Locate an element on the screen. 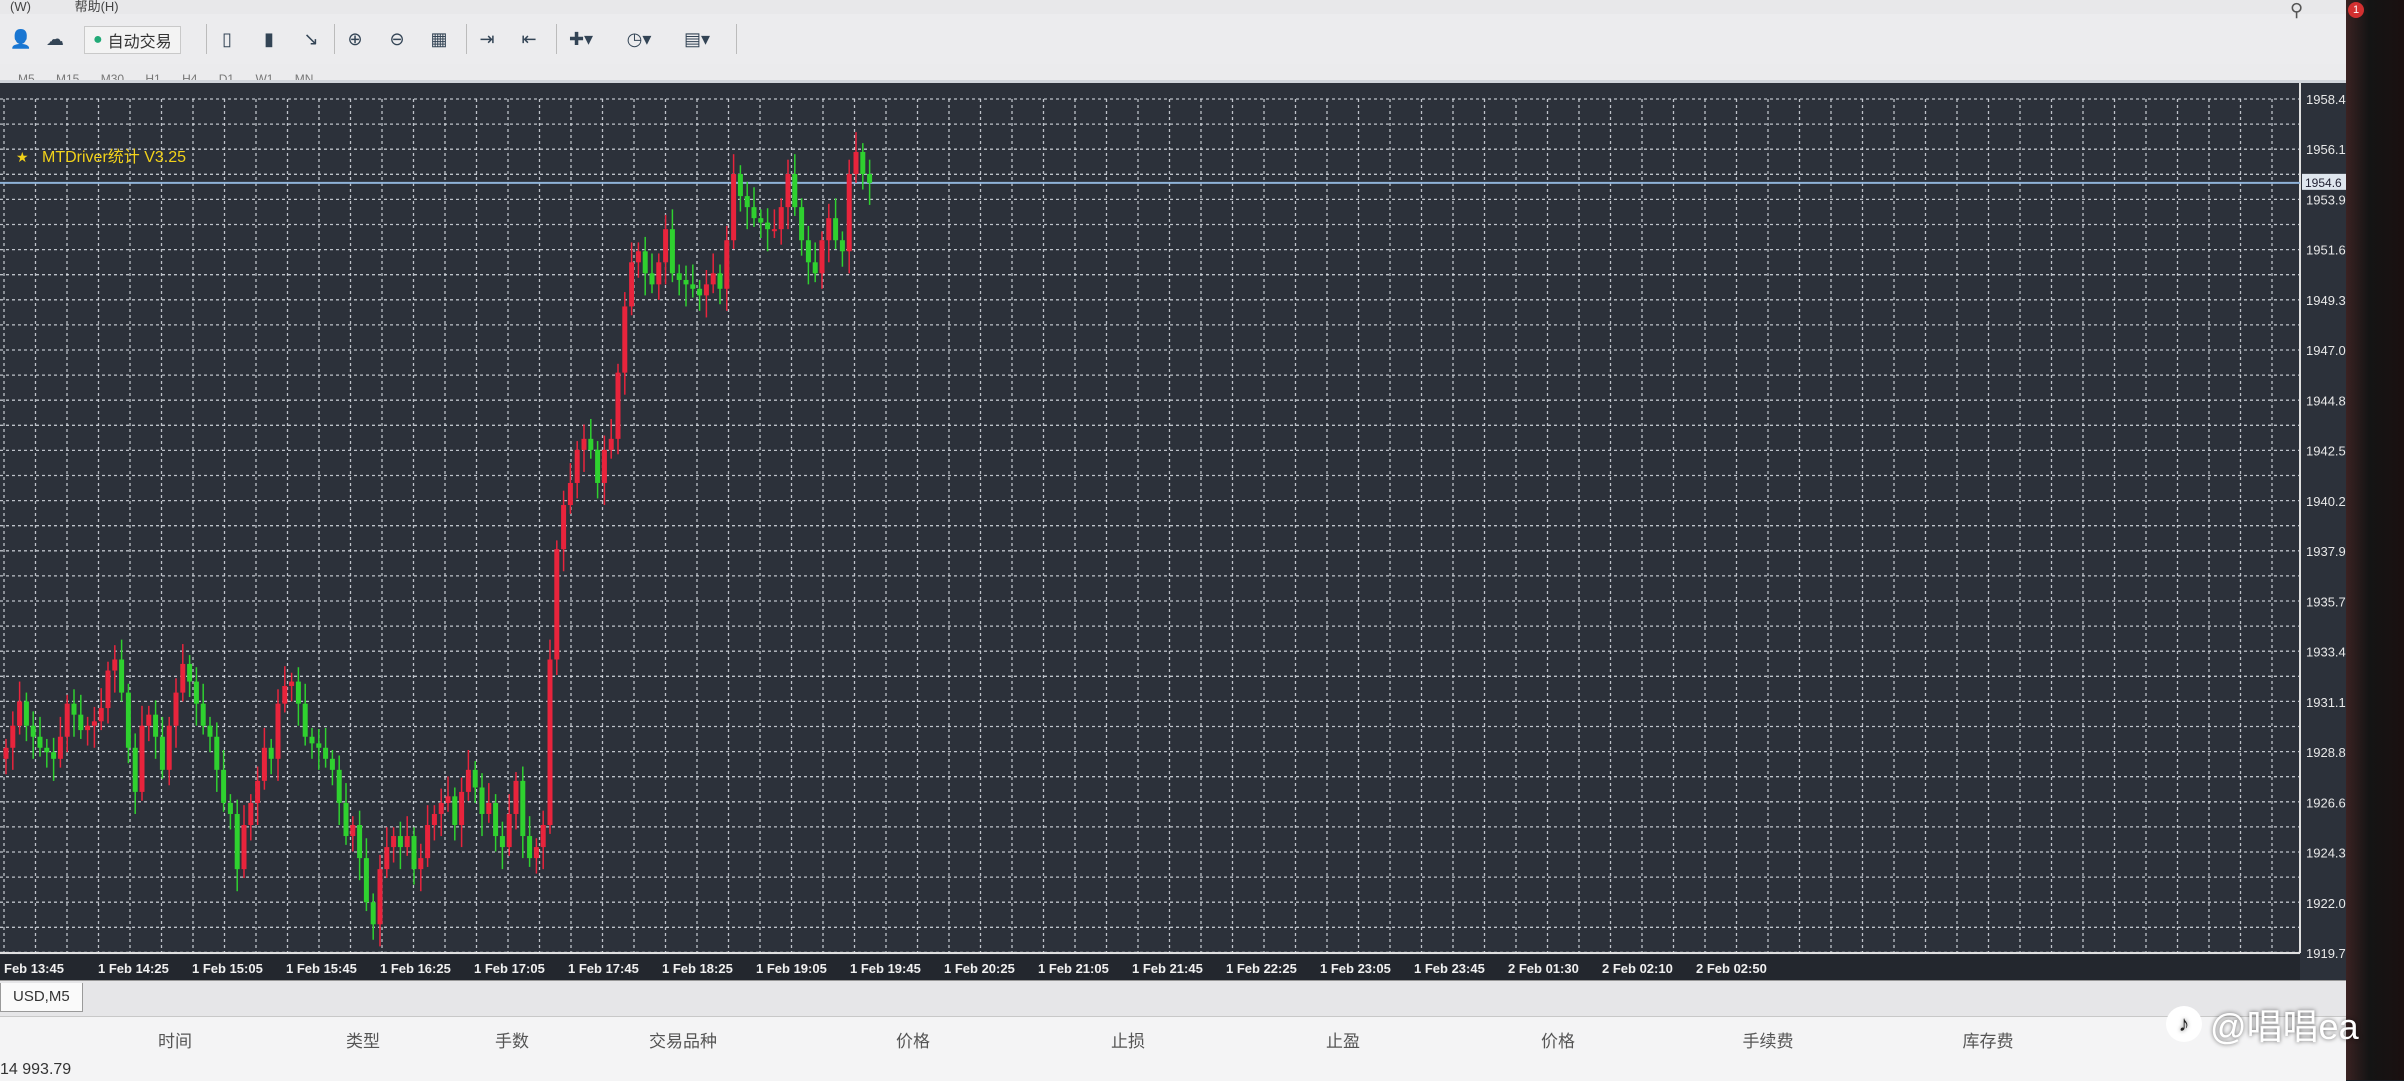 This screenshot has height=1081, width=2404. price-tick-label: 1942.5 is located at coordinates (2326, 451).